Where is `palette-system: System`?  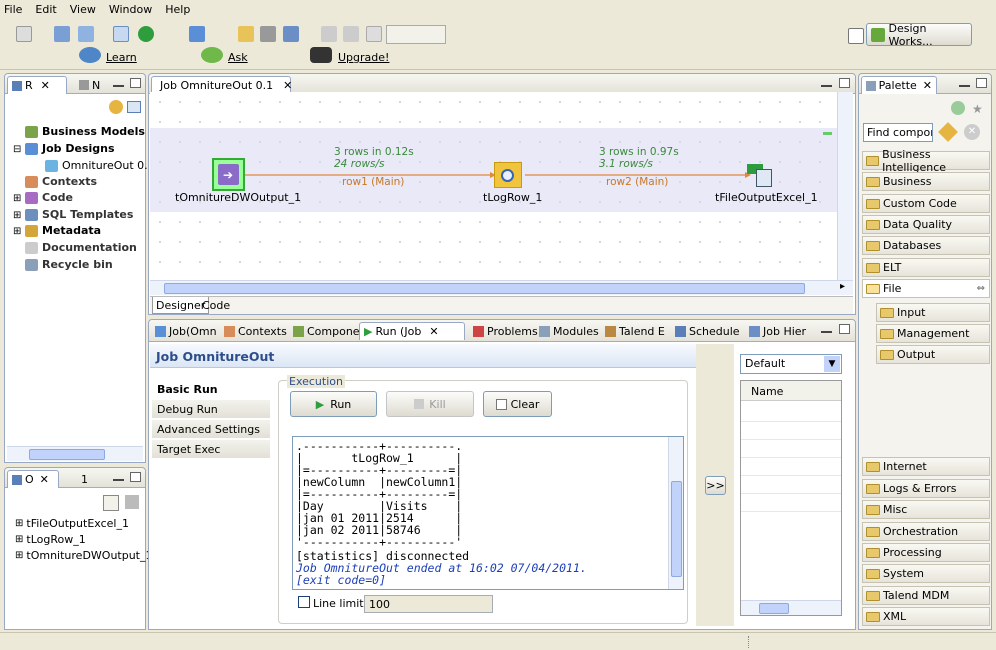 palette-system: System is located at coordinates (926, 573).